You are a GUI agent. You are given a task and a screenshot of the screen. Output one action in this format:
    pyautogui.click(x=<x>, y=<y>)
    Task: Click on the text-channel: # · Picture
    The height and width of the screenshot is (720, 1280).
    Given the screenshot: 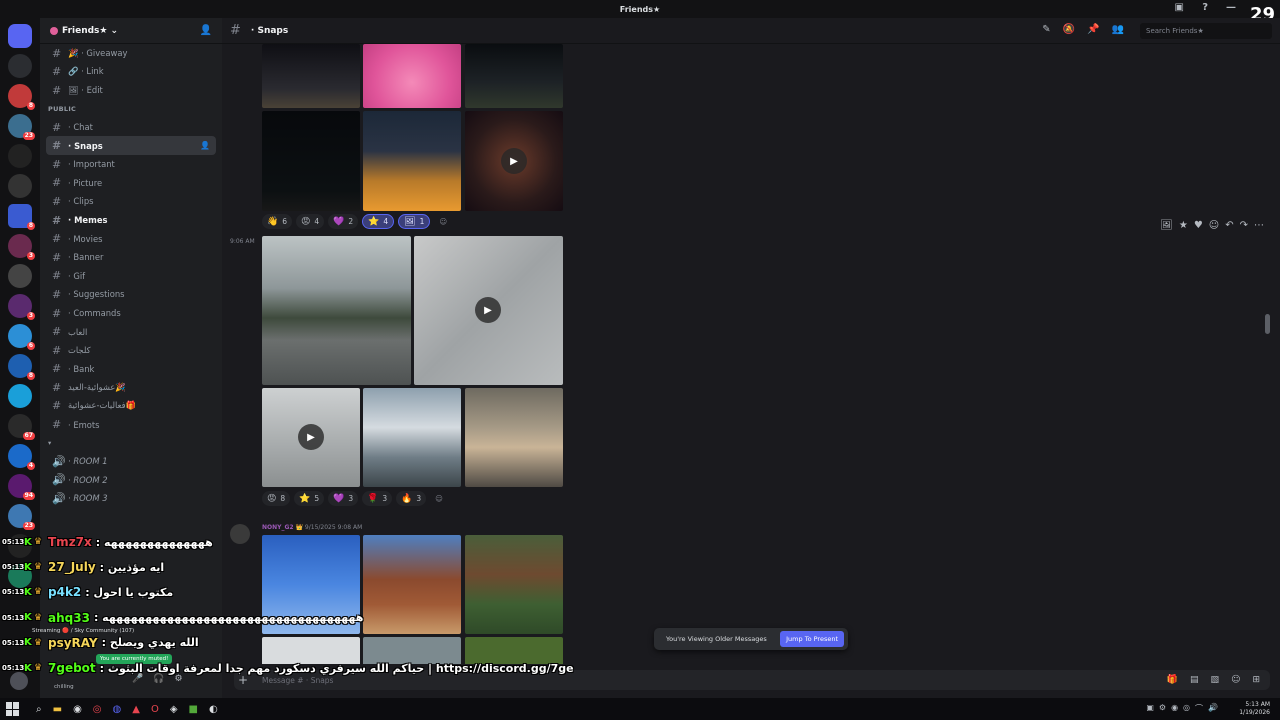 What is the action you would take?
    pyautogui.click(x=131, y=183)
    